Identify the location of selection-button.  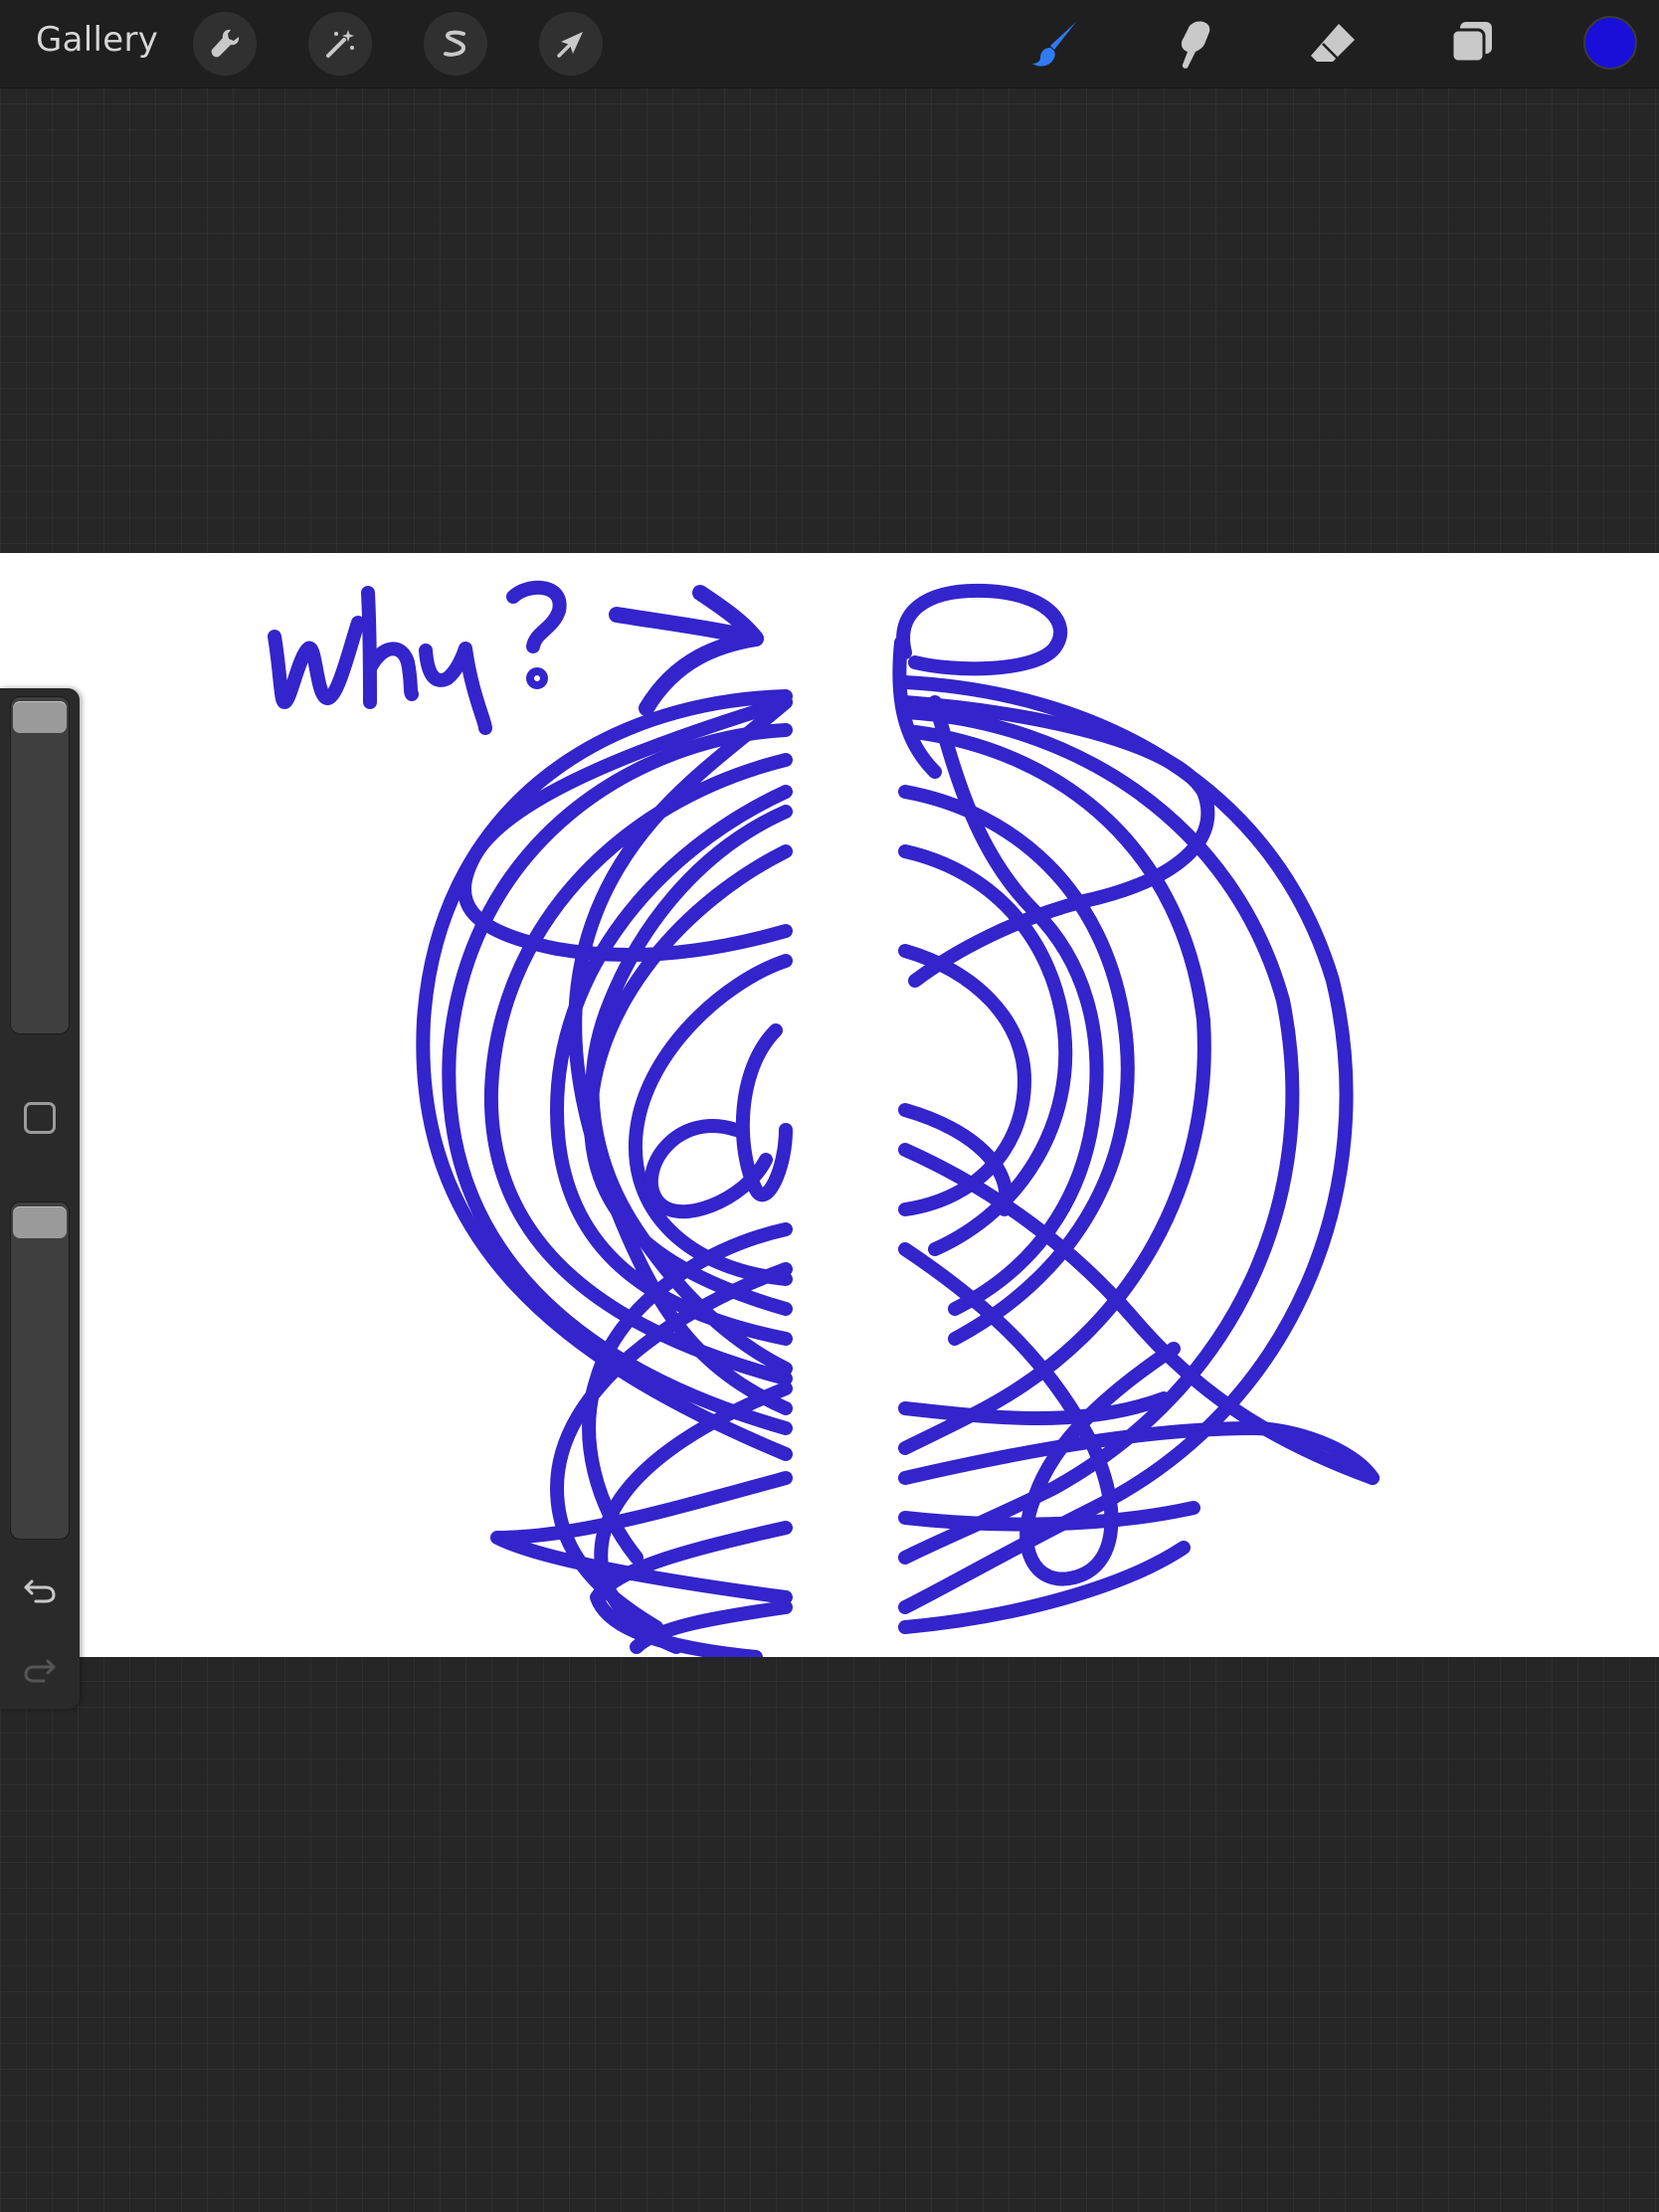
(455, 44).